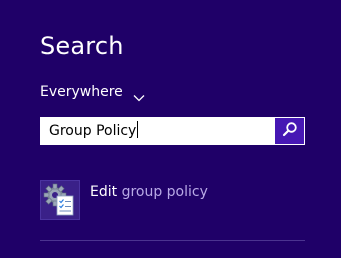  I want to click on results-divider, so click(172, 240).